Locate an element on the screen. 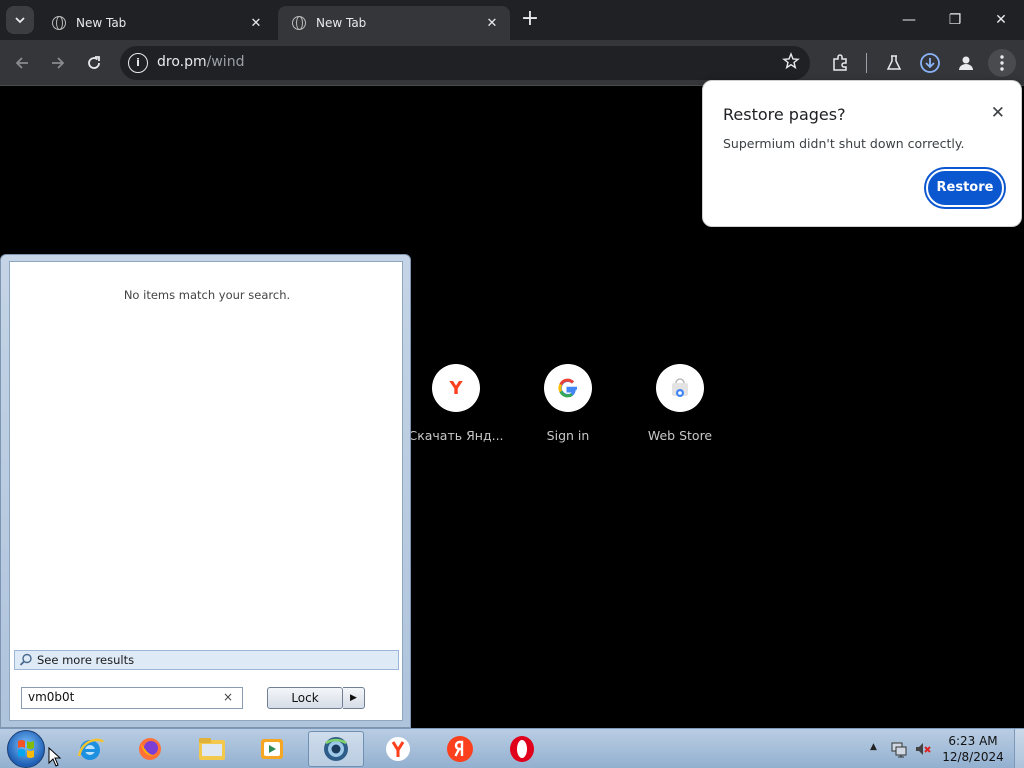 This screenshot has width=1024, height=768. yandex-icon: Y is located at coordinates (456, 388).